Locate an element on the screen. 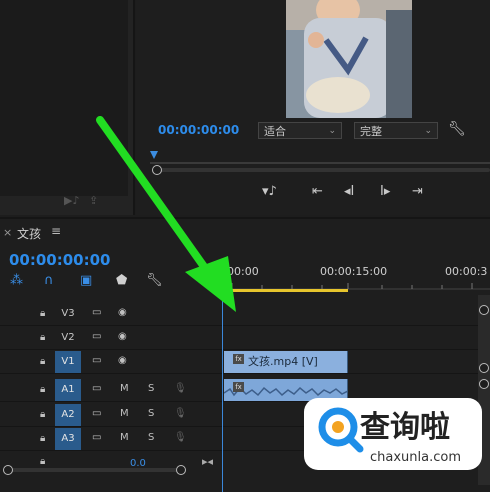 This screenshot has width=490, height=492. program-playhead is located at coordinates (154, 155).